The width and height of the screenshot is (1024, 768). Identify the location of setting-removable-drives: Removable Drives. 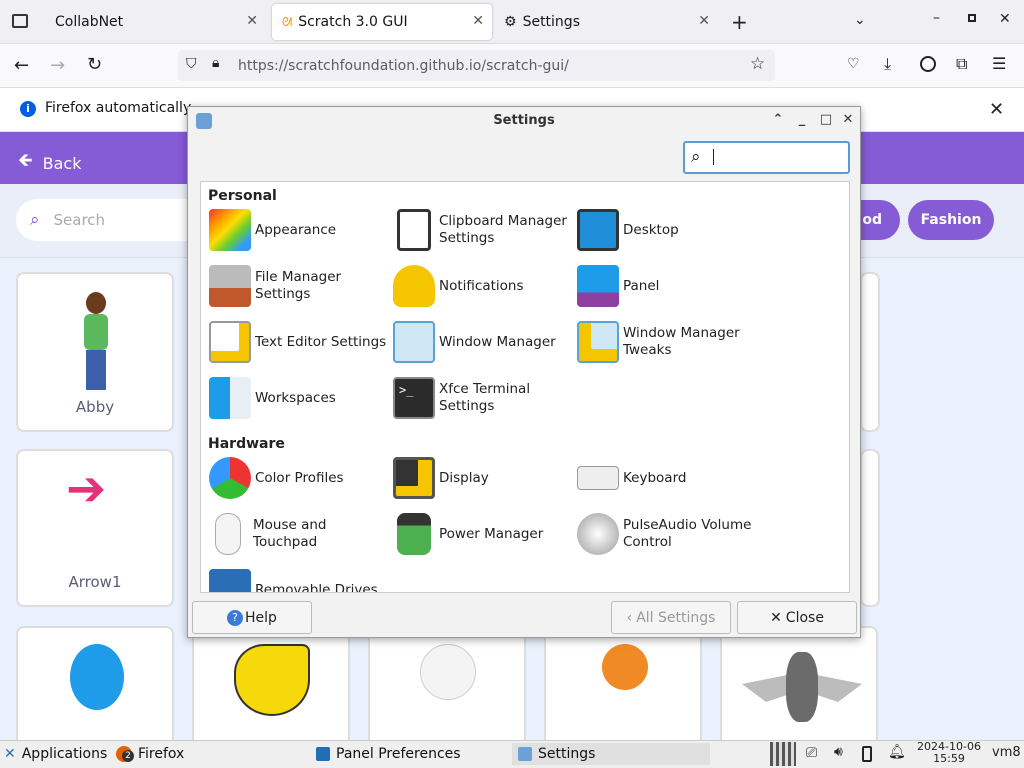
(301, 578).